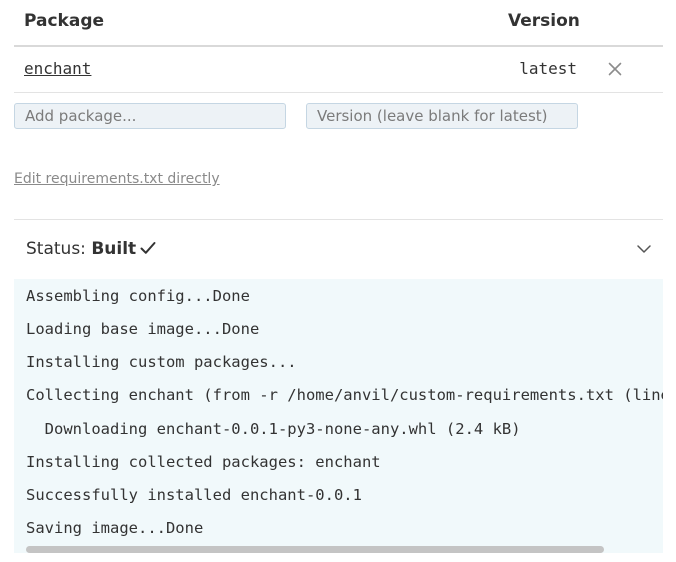 This screenshot has height=562, width=676. I want to click on table-row: enchant latest, so click(338, 70).